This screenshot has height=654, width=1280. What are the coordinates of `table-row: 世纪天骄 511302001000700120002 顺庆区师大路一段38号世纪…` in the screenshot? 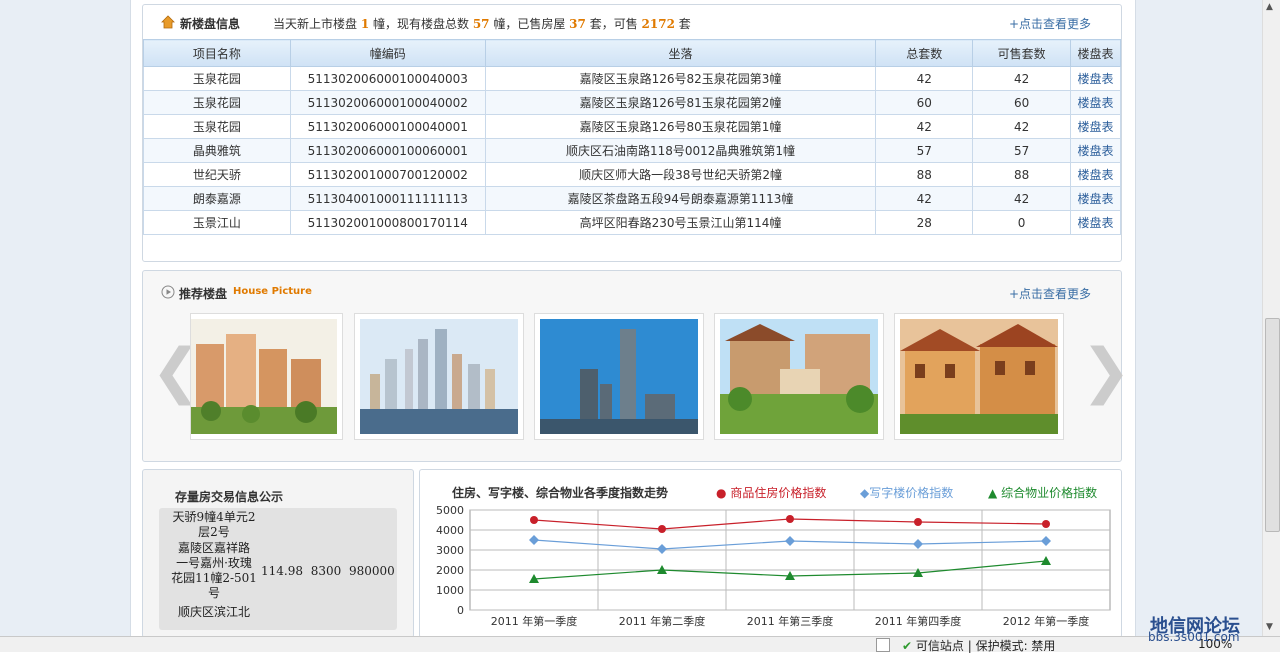 It's located at (632, 174).